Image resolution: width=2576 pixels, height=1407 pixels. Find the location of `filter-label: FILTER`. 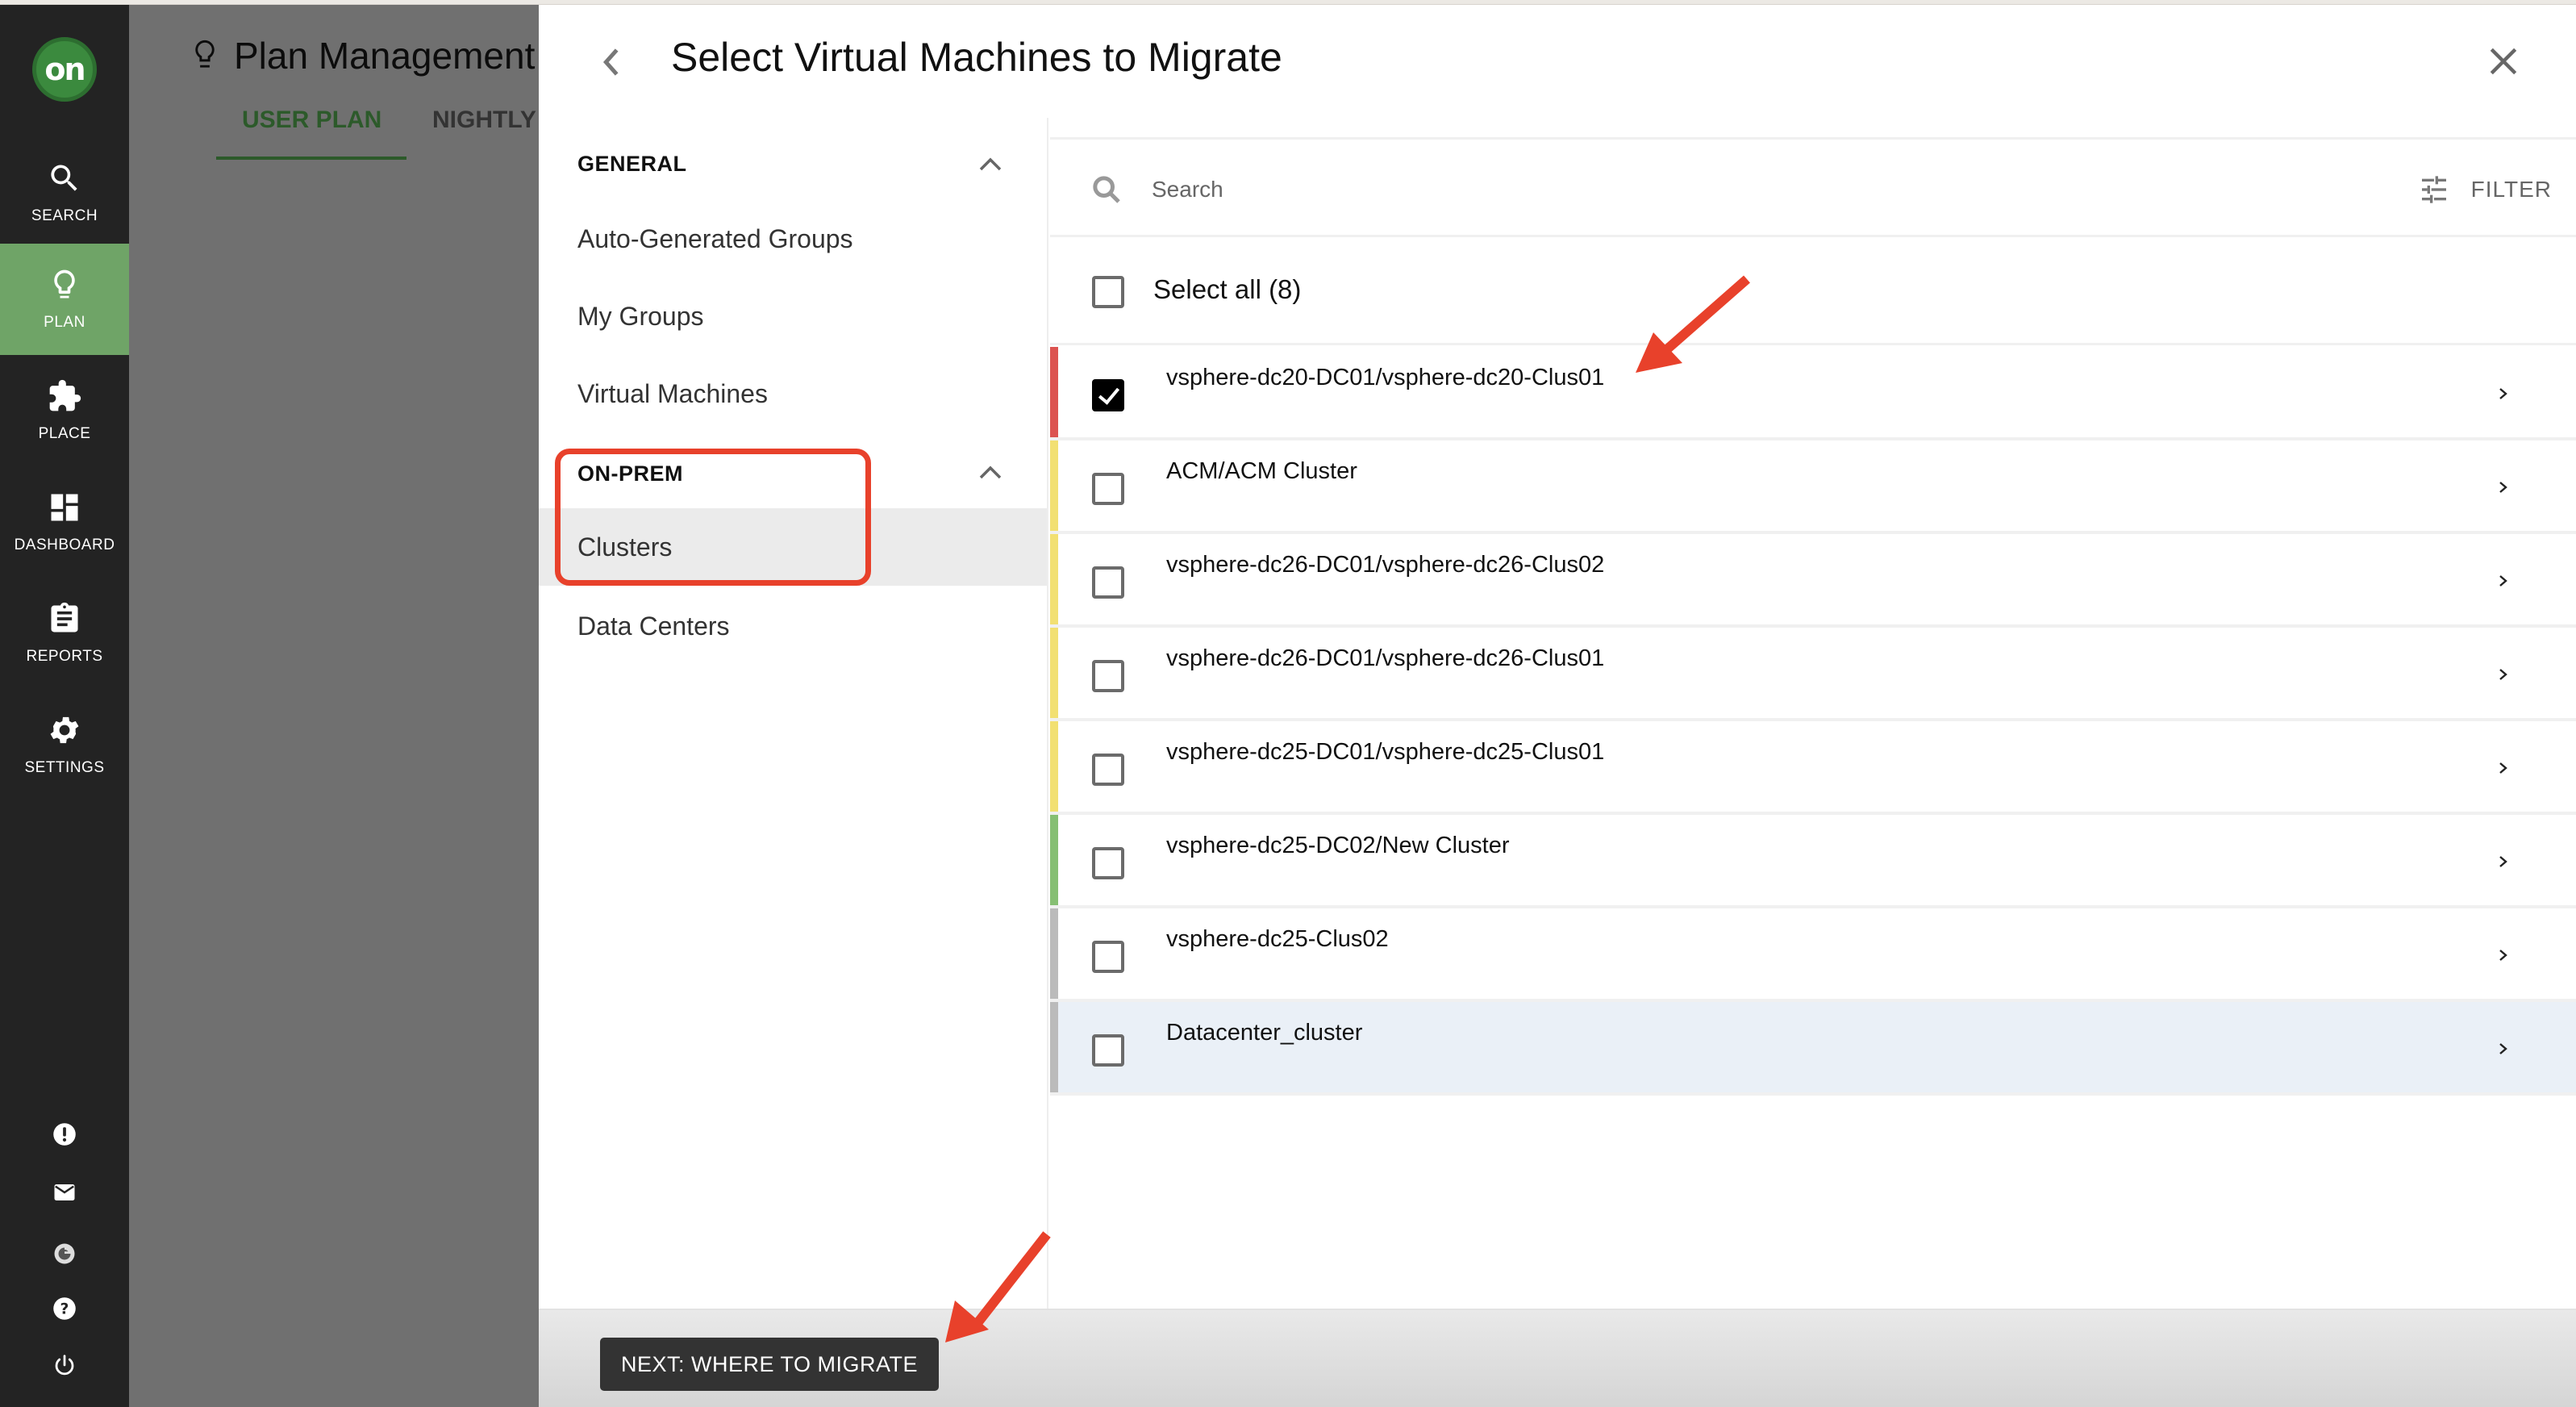

filter-label: FILTER is located at coordinates (2511, 189).